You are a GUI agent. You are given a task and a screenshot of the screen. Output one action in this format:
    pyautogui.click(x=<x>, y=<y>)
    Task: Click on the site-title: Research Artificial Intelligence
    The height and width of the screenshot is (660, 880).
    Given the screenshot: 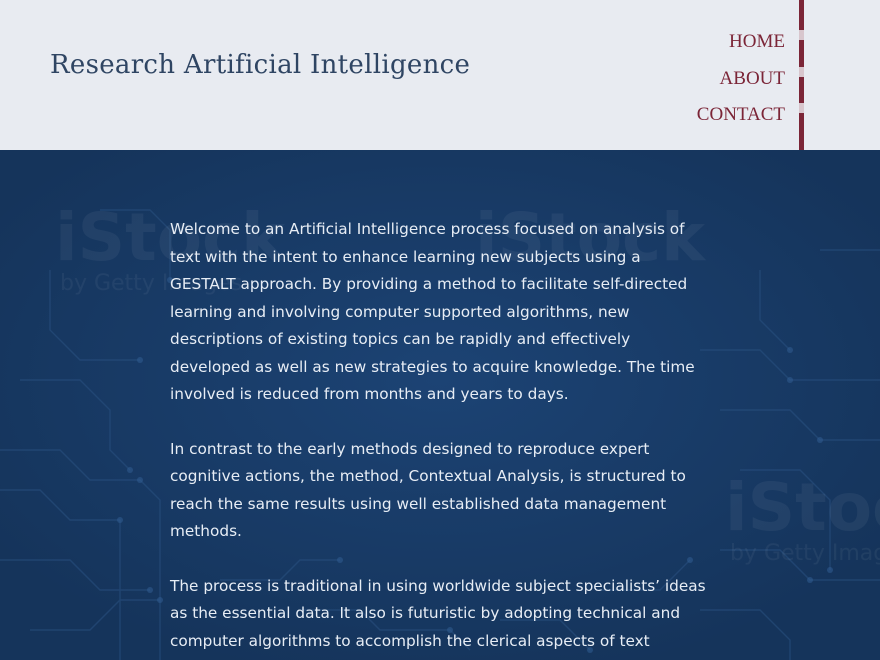 What is the action you would take?
    pyautogui.click(x=260, y=65)
    